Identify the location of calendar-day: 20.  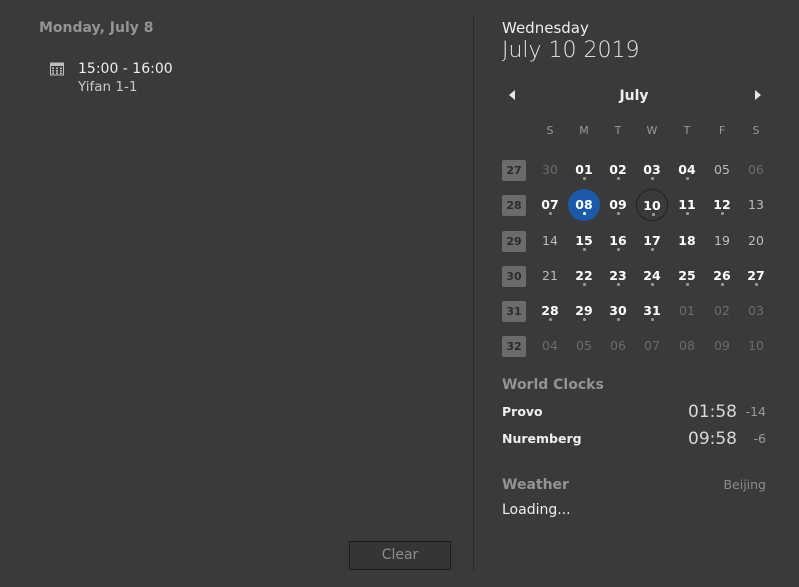
(756, 241).